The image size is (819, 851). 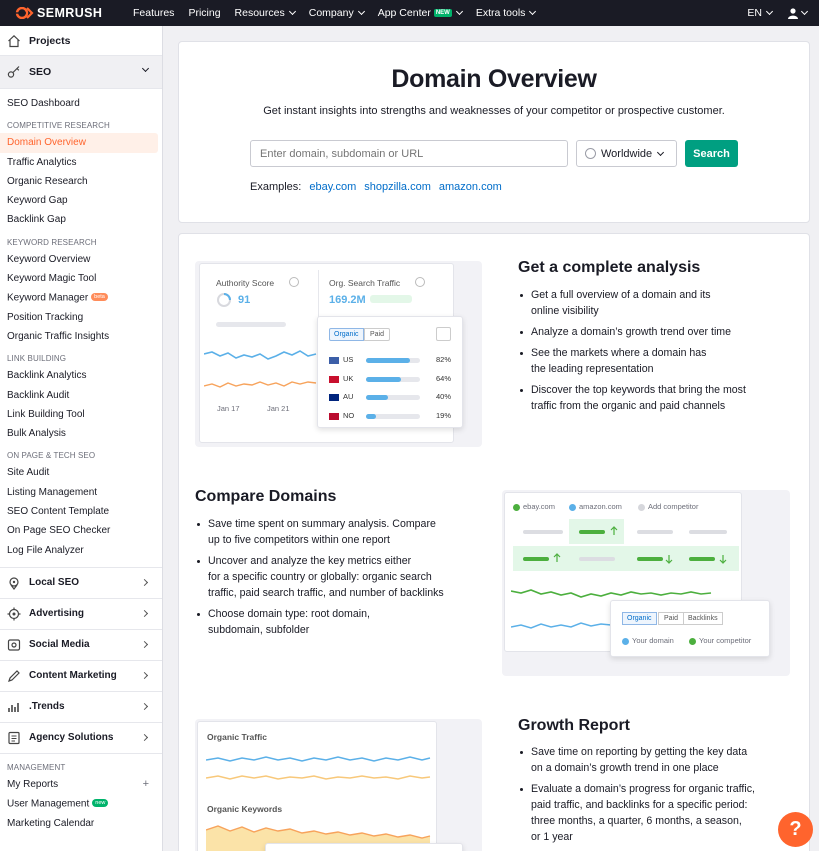 What do you see at coordinates (13, 72) in the screenshot?
I see `key-icon` at bounding box center [13, 72].